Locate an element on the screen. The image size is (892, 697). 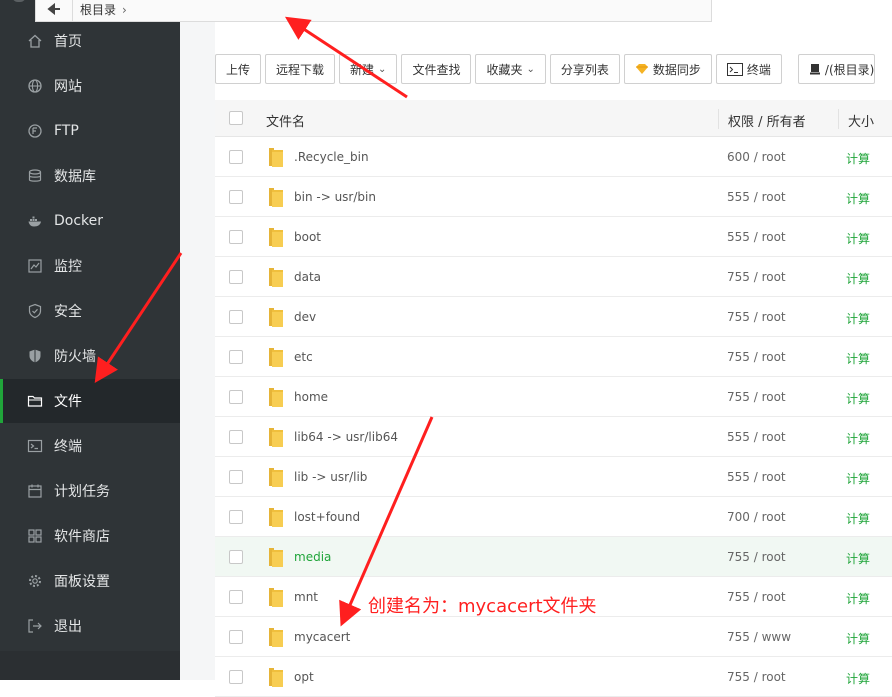
table-row: media 755 / root 计算 is located at coordinates (553, 557).